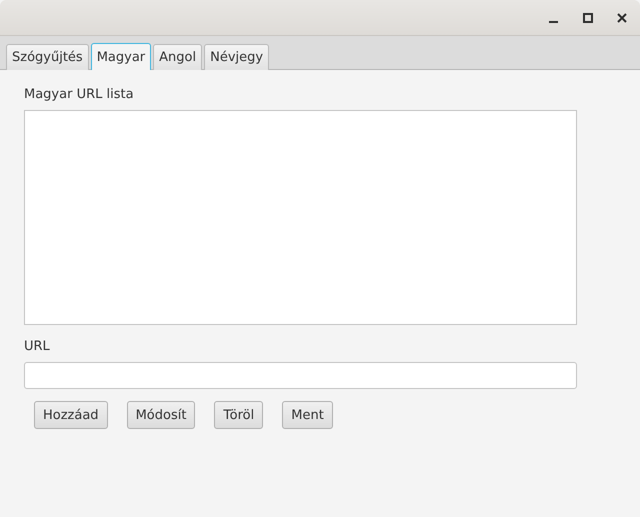 The height and width of the screenshot is (517, 640). I want to click on url-label: URL, so click(37, 347).